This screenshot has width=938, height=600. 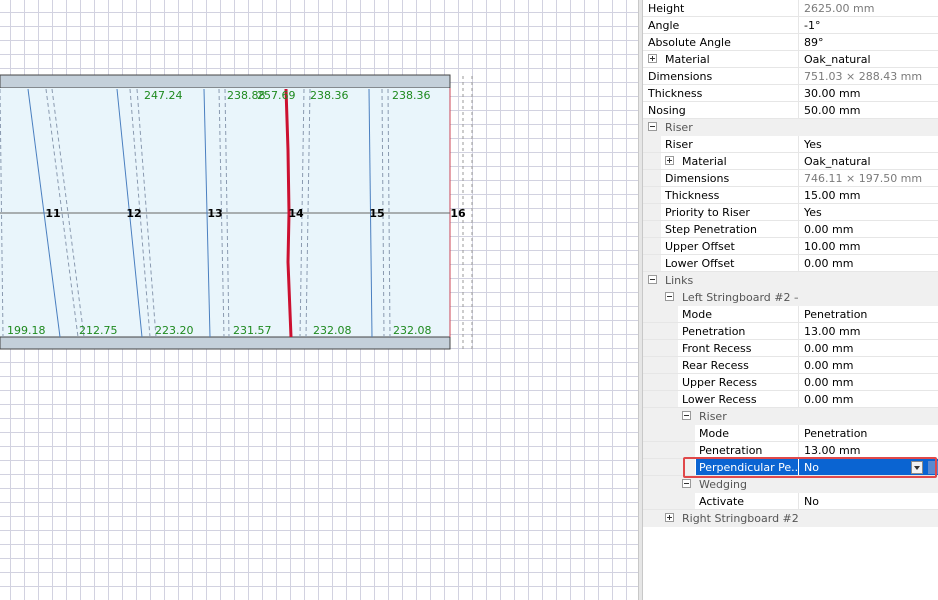 I want to click on bottom-dimension-label: 223.20, so click(x=174, y=330).